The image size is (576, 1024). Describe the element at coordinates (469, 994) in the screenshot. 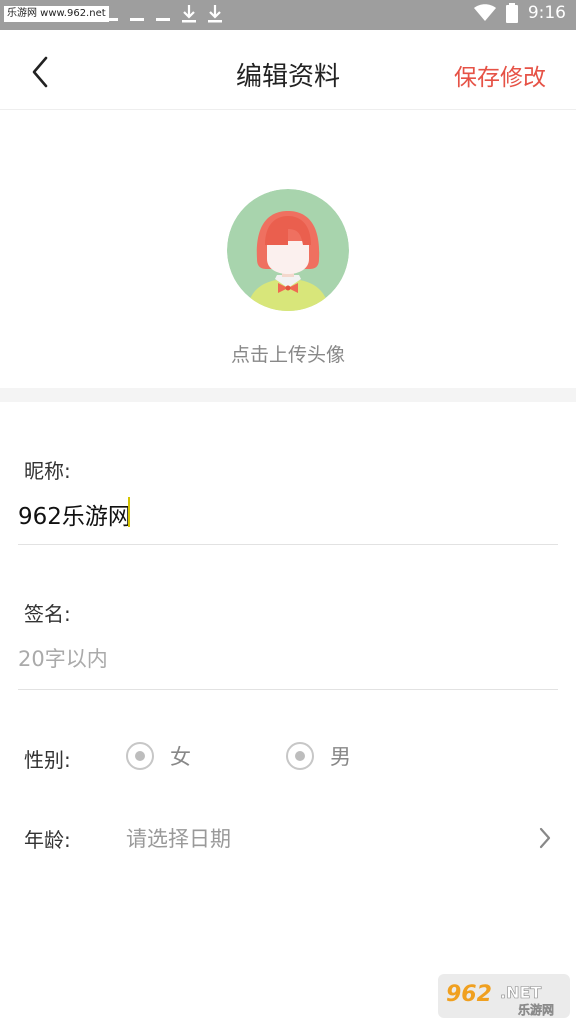

I see `watermark-brand: 962` at that location.